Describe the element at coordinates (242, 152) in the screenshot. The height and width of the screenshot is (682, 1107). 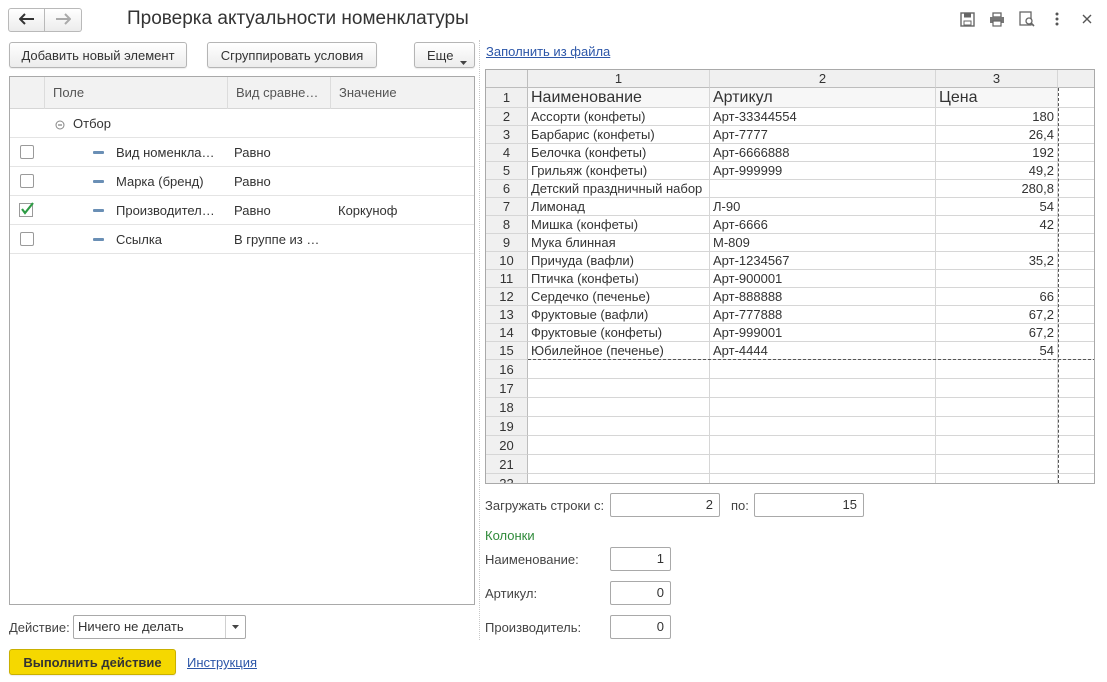
I see `tree-row: Вид номенкла… Равно` at that location.